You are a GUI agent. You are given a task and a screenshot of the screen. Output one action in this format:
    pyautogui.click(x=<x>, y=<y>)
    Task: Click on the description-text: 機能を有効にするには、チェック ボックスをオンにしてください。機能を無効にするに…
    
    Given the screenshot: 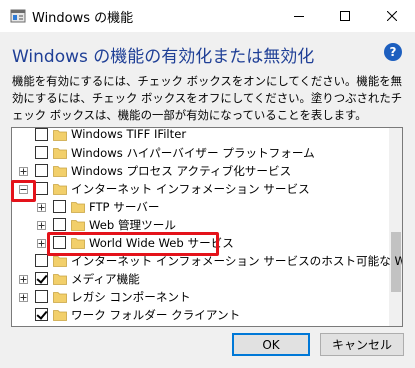 What is the action you would take?
    pyautogui.click(x=207, y=98)
    